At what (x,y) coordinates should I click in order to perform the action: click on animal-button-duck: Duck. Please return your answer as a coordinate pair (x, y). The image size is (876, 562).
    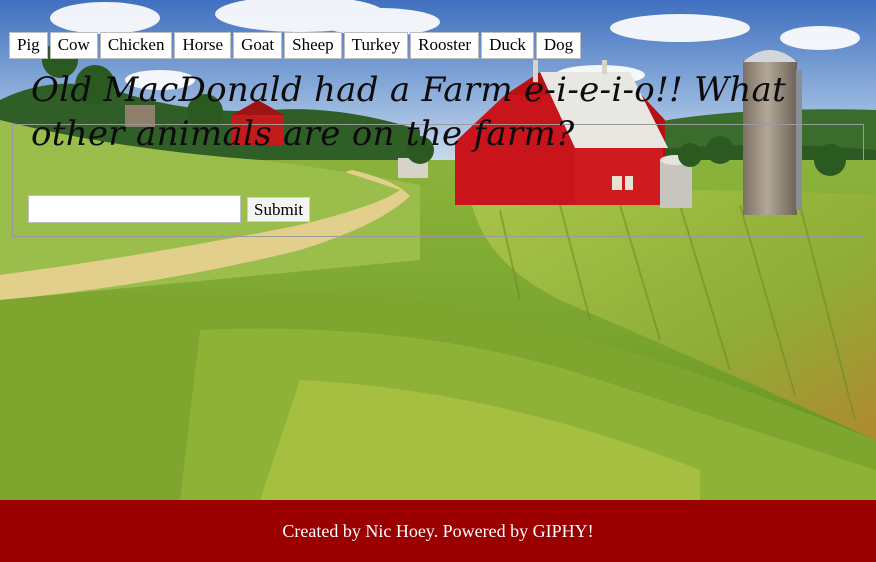
    Looking at the image, I should click on (507, 45).